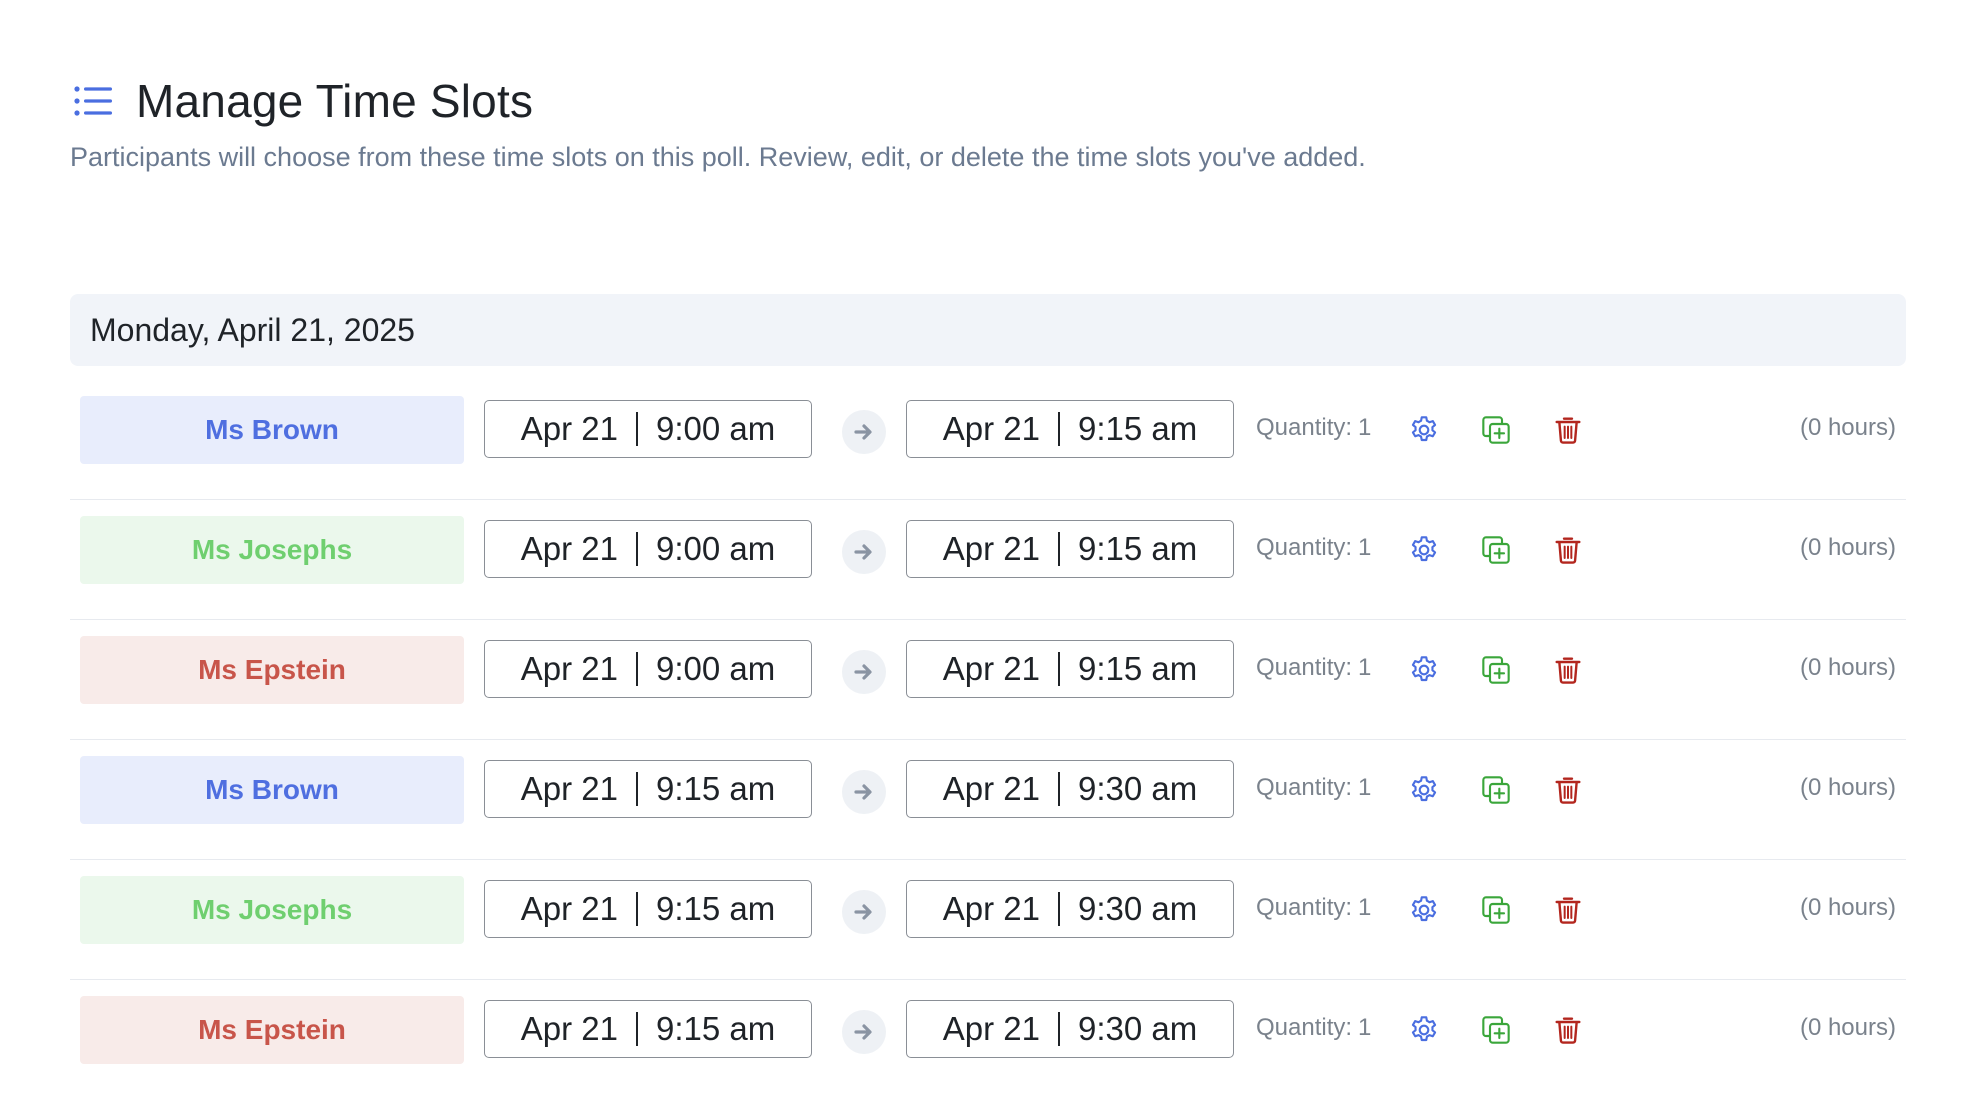 The image size is (1980, 1100). Describe the element at coordinates (93, 101) in the screenshot. I see `list-icon` at that location.